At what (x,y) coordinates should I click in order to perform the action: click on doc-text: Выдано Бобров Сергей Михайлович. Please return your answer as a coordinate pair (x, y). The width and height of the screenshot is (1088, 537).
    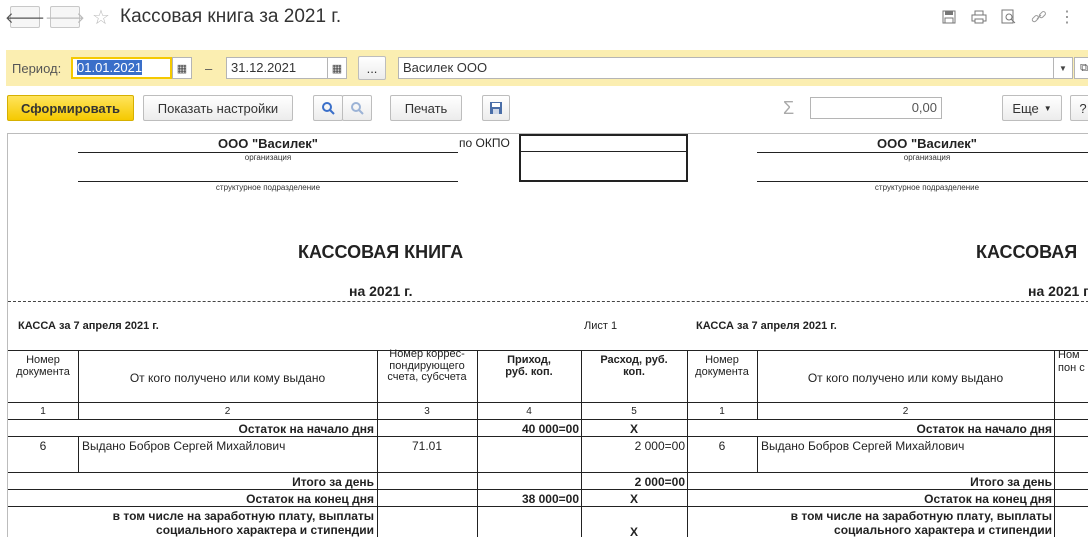
    Looking at the image, I should click on (184, 446).